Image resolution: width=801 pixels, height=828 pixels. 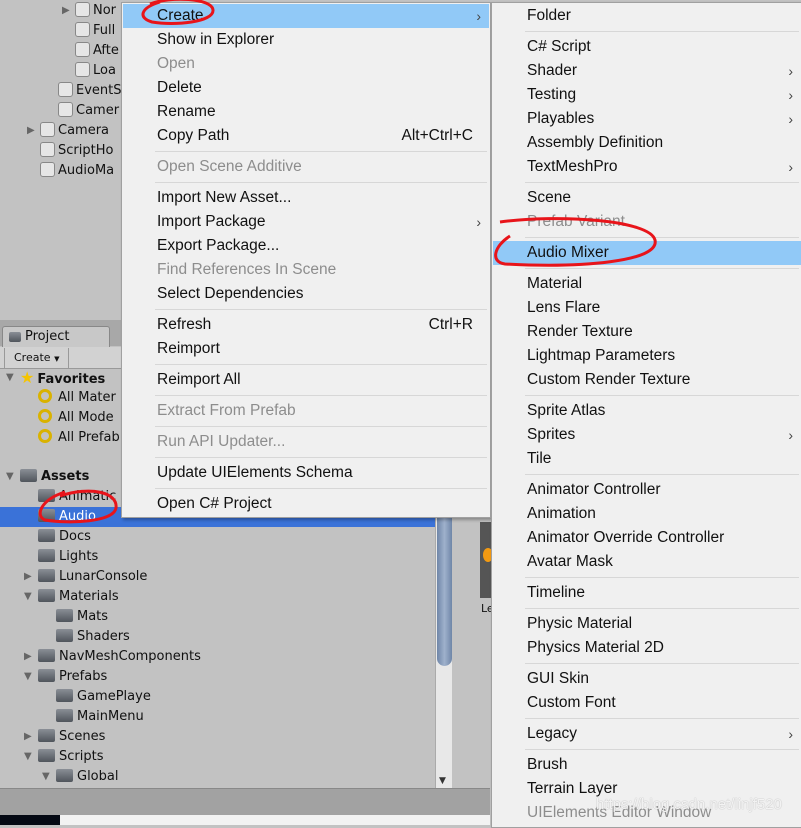 I want to click on annotation-circle-create, so click(x=178, y=12).